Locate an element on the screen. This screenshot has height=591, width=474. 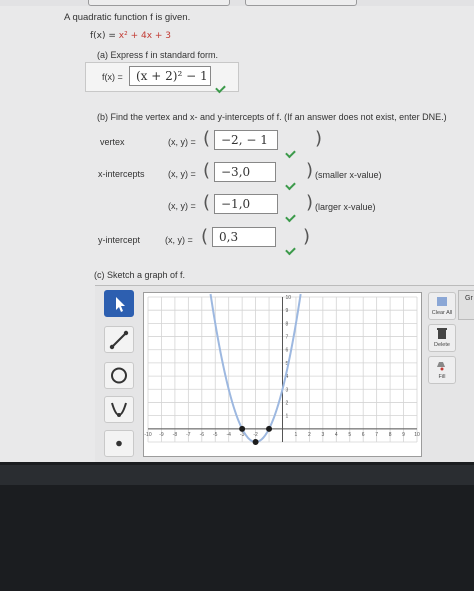
x-tick-label: 1 is located at coordinates (296, 435).